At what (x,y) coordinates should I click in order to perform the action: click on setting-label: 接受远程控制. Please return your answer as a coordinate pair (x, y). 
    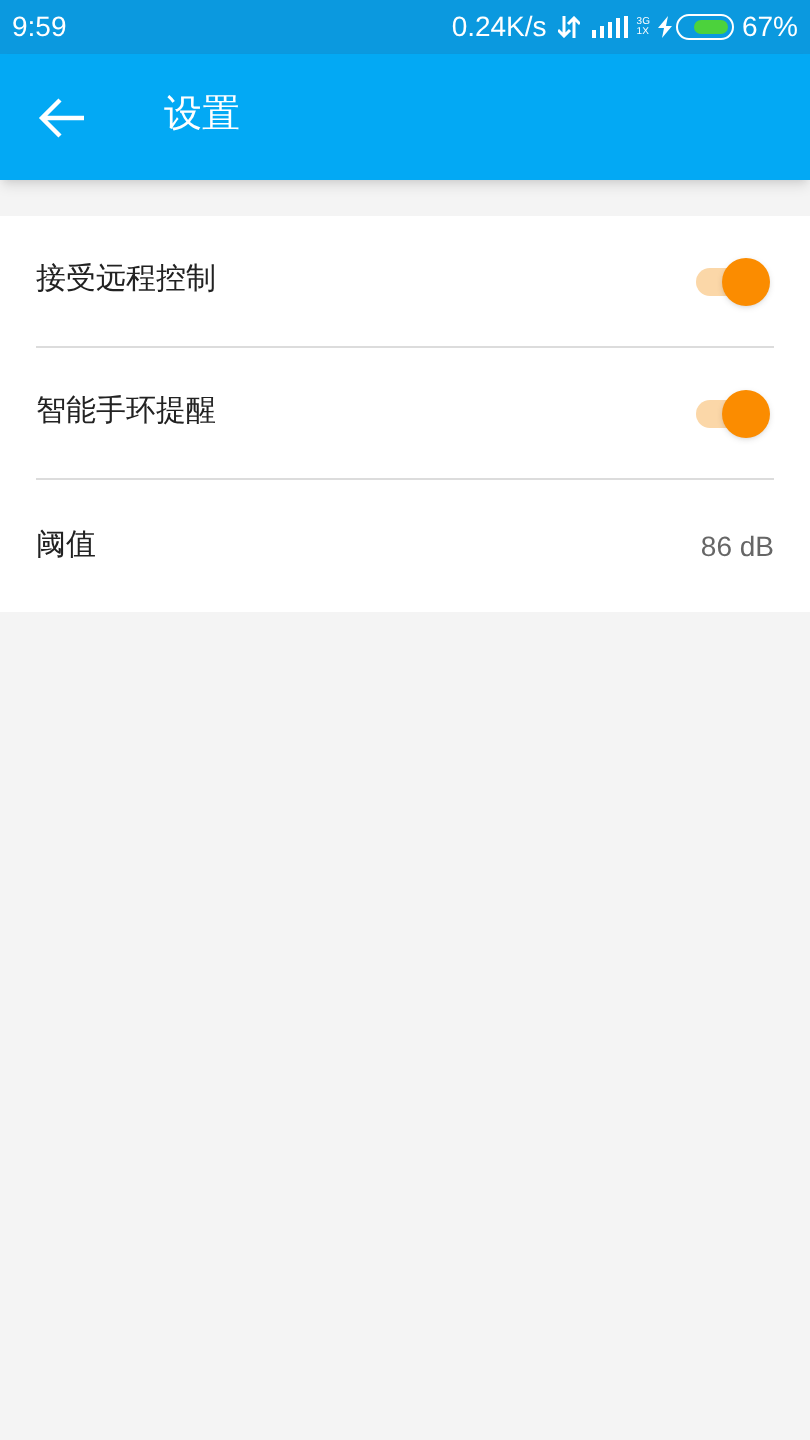
    Looking at the image, I should click on (127, 280).